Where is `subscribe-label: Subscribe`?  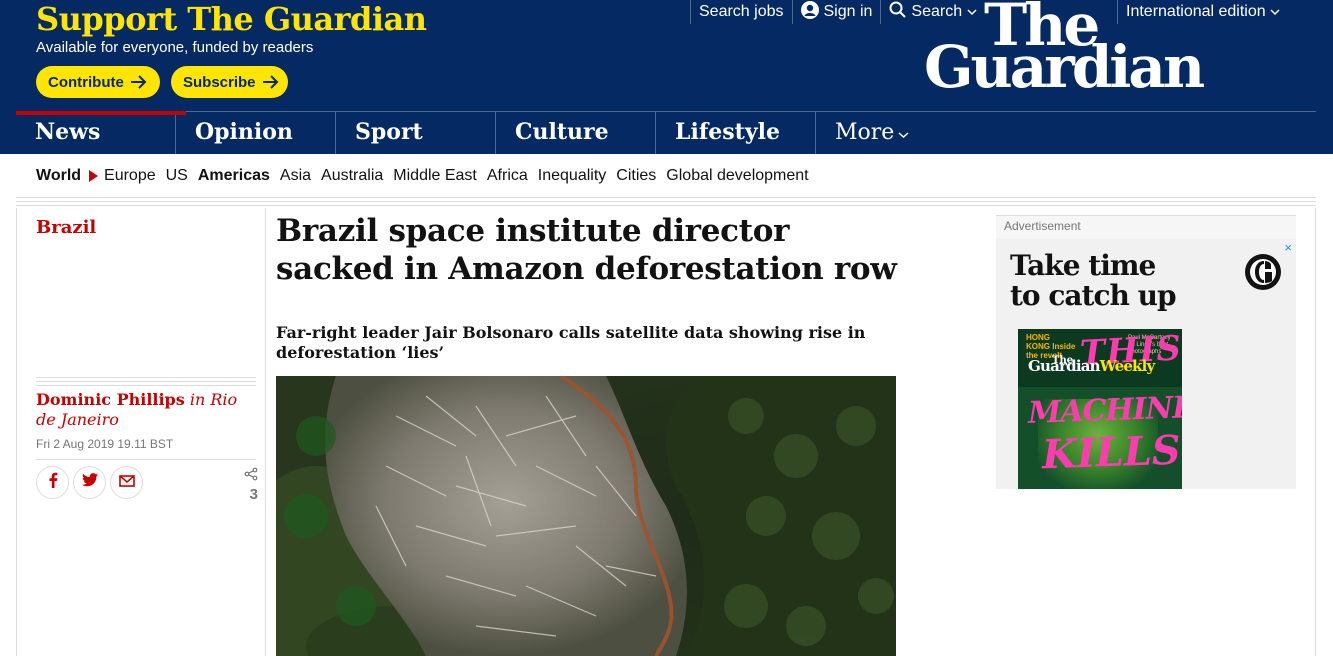 subscribe-label: Subscribe is located at coordinates (219, 82).